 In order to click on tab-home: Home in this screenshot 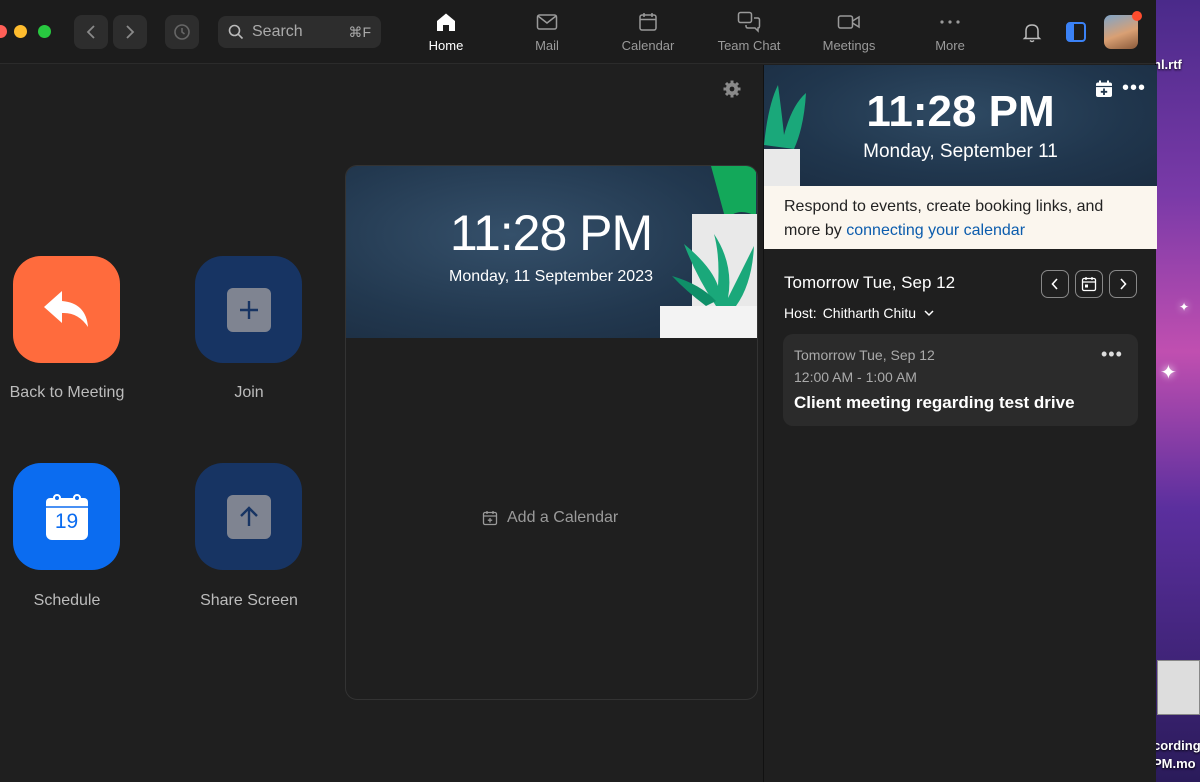, I will do `click(446, 34)`.